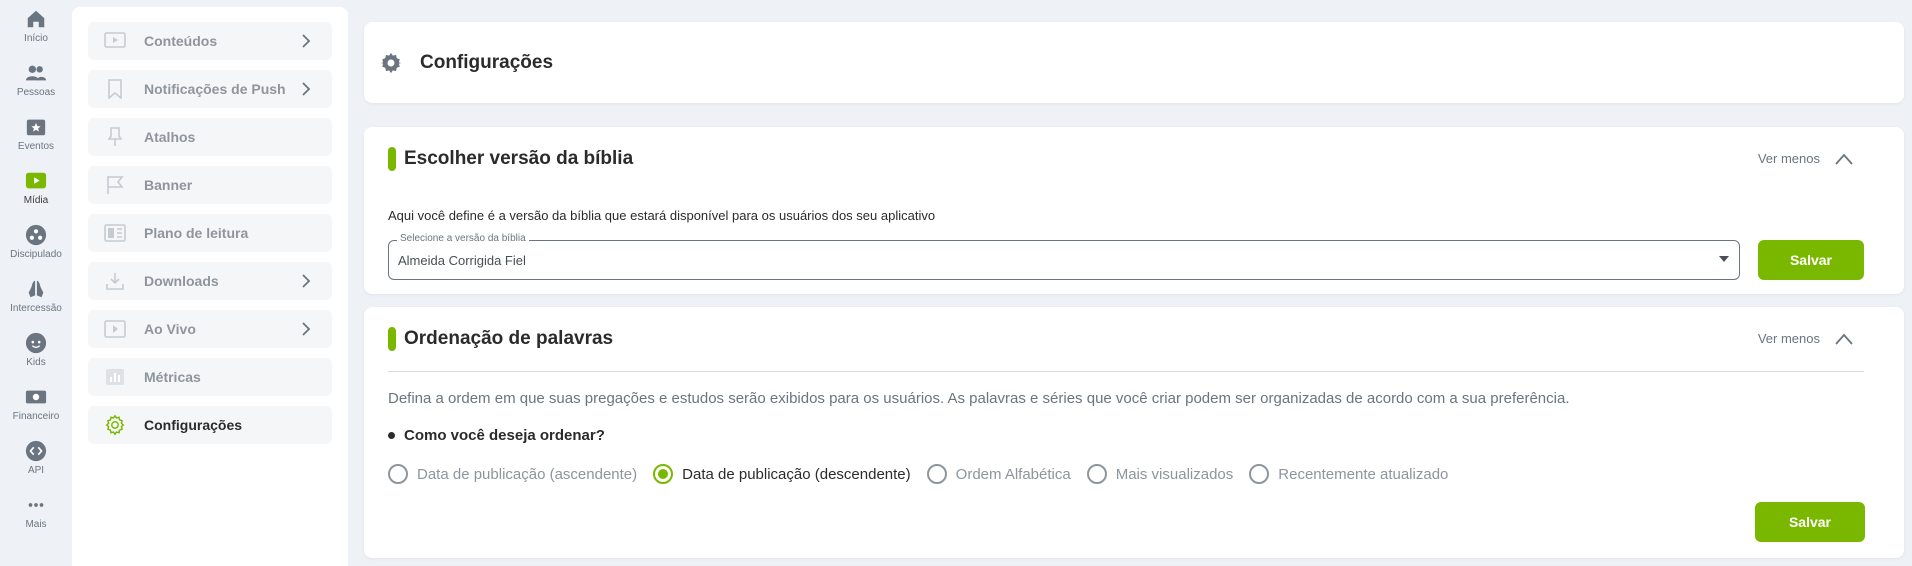 This screenshot has height=566, width=1912. Describe the element at coordinates (36, 127) in the screenshot. I see `calendar-star-icon` at that location.